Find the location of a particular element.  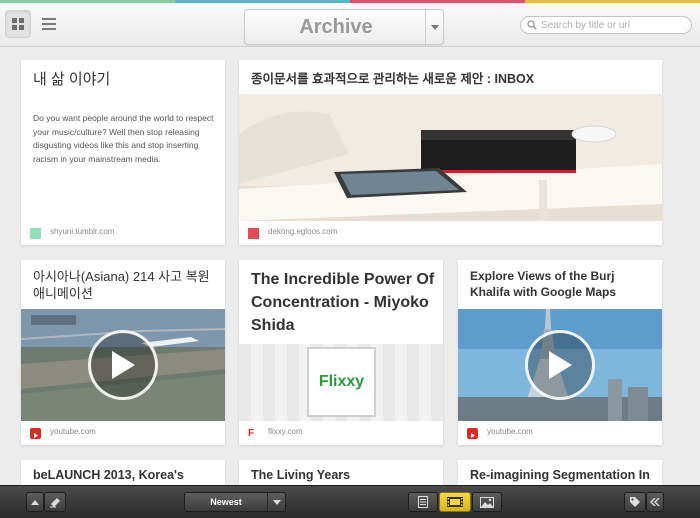

bottom-toolbar: Newest is located at coordinates (350, 501).